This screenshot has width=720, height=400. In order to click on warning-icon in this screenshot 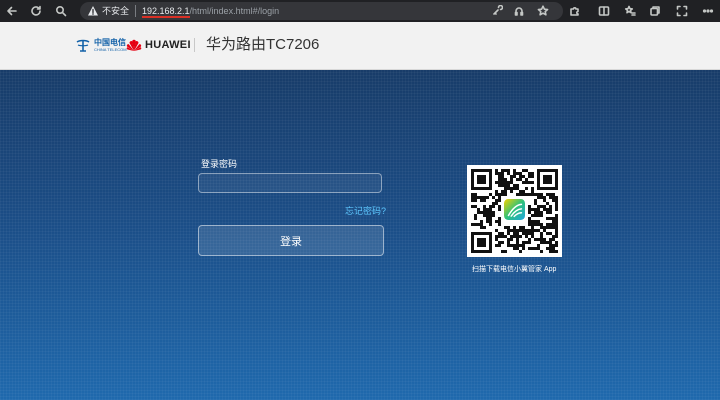, I will do `click(93, 11)`.